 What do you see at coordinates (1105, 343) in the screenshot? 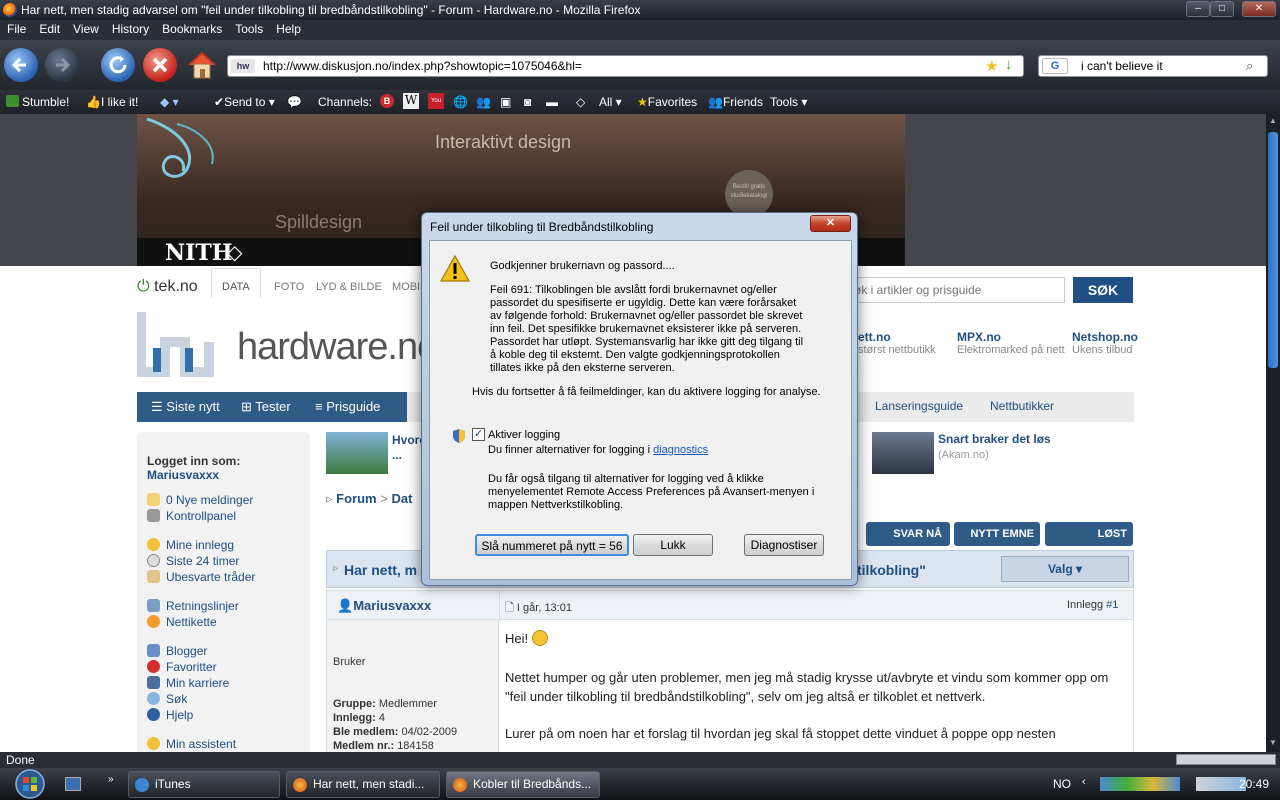
I see `partner-netshop: Netshop.no Ukens tilbud` at bounding box center [1105, 343].